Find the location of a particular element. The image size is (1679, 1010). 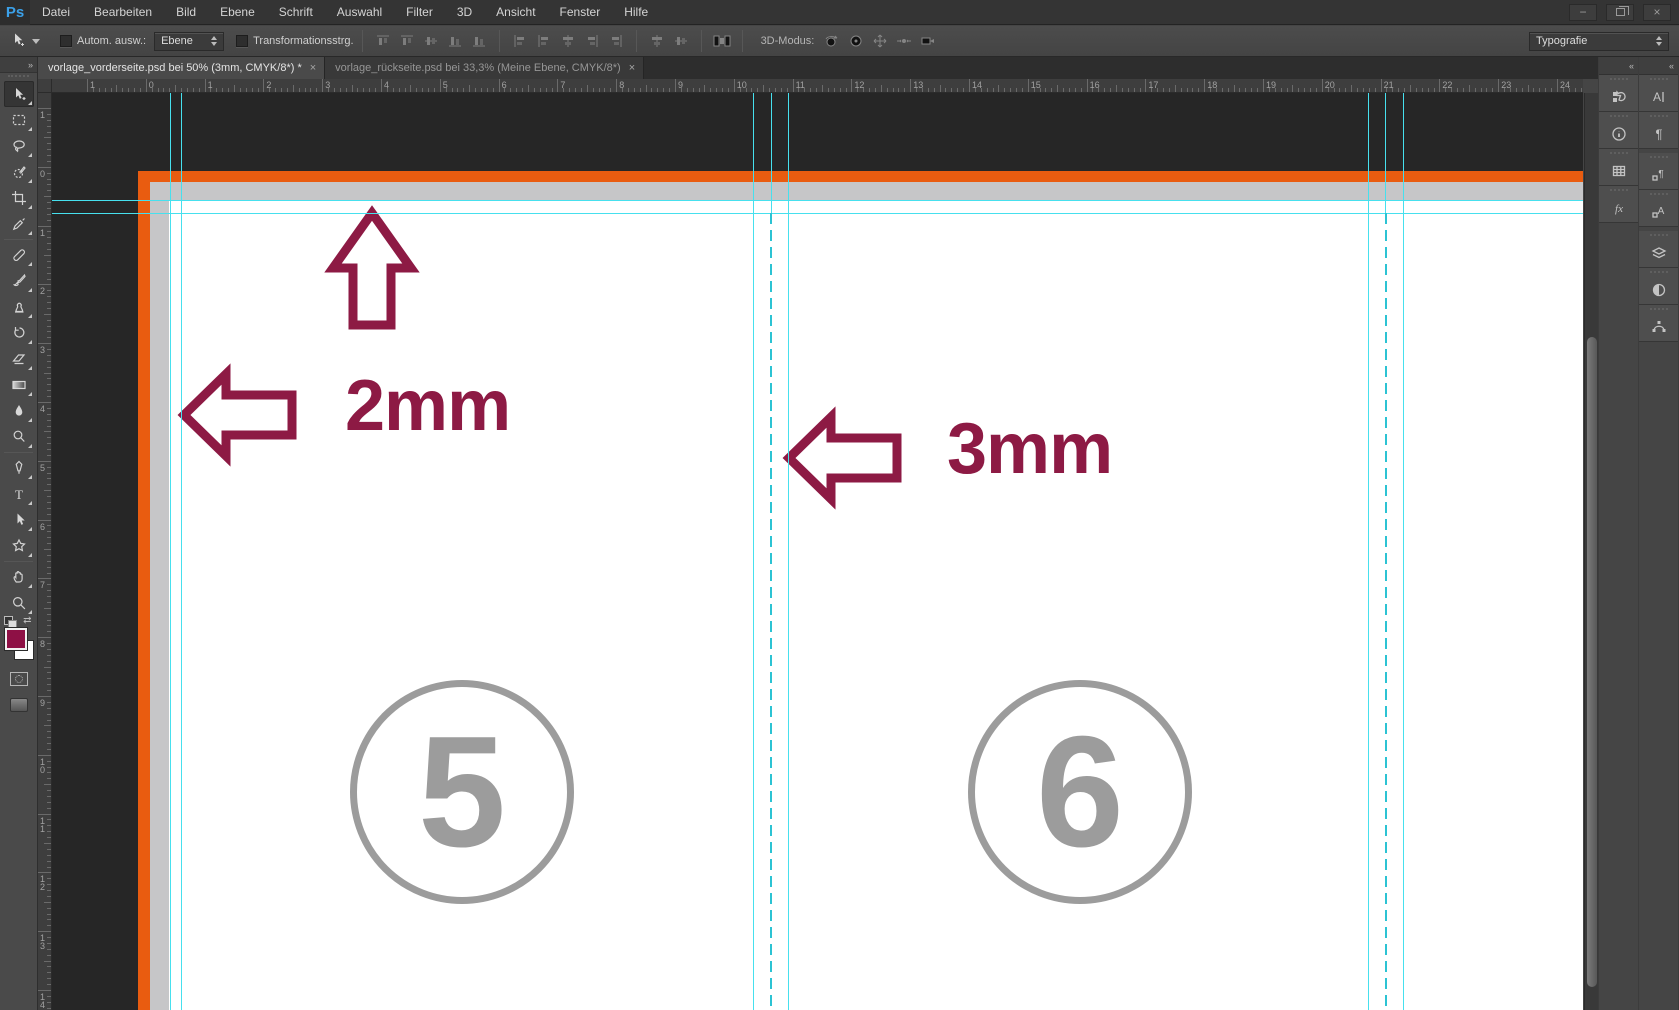

character-styles-panel-icon: A is located at coordinates (1659, 212).